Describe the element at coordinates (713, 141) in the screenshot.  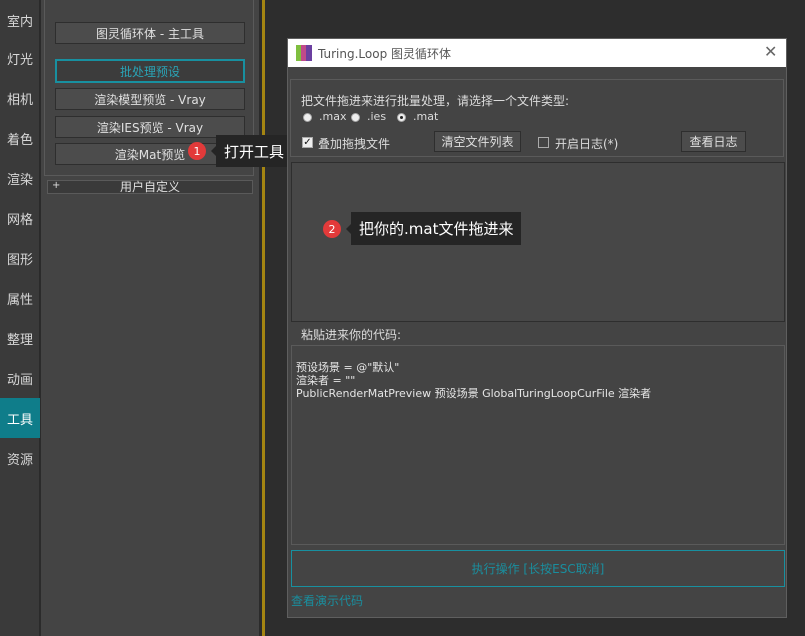
I see `view-log-button: 查看日志` at that location.